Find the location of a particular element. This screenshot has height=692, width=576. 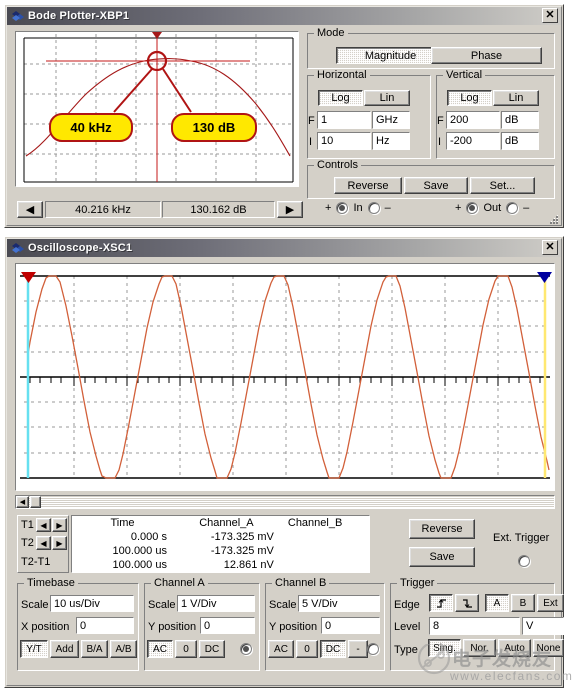

scope-trigger-rising-edge-icon-button is located at coordinates (441, 603).